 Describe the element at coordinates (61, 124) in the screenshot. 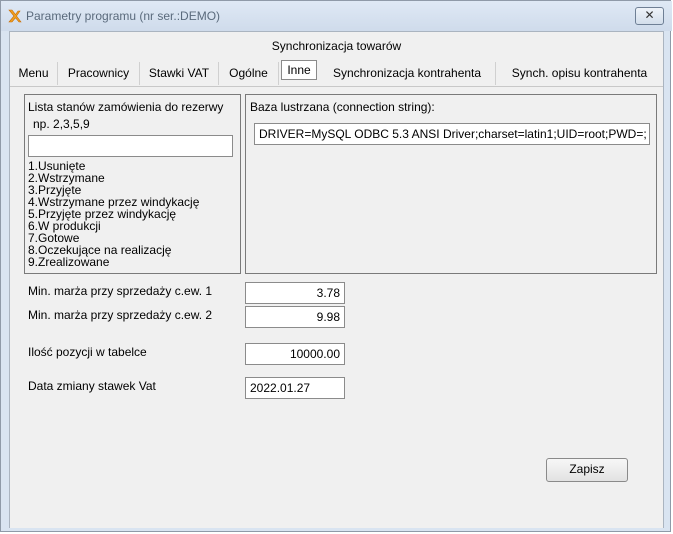

I see `reservation-example: np. 2,3,5,9` at that location.